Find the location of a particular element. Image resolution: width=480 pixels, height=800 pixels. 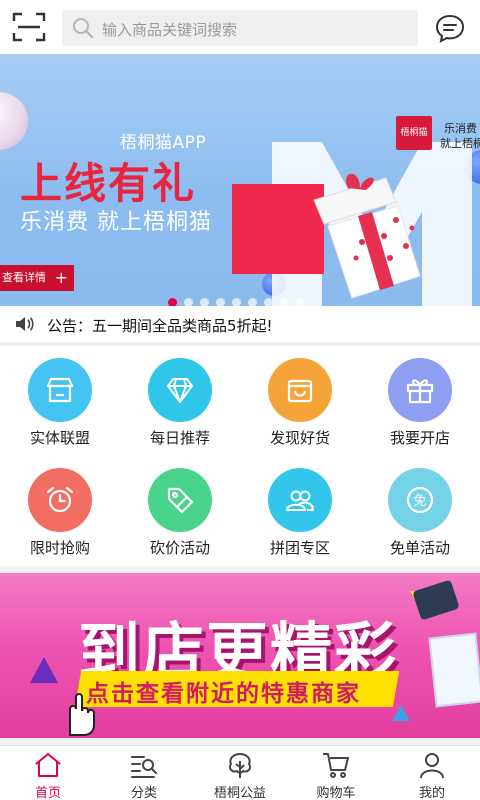

announcement-text: 公告：五一期间全品类商品5折起! is located at coordinates (160, 326).